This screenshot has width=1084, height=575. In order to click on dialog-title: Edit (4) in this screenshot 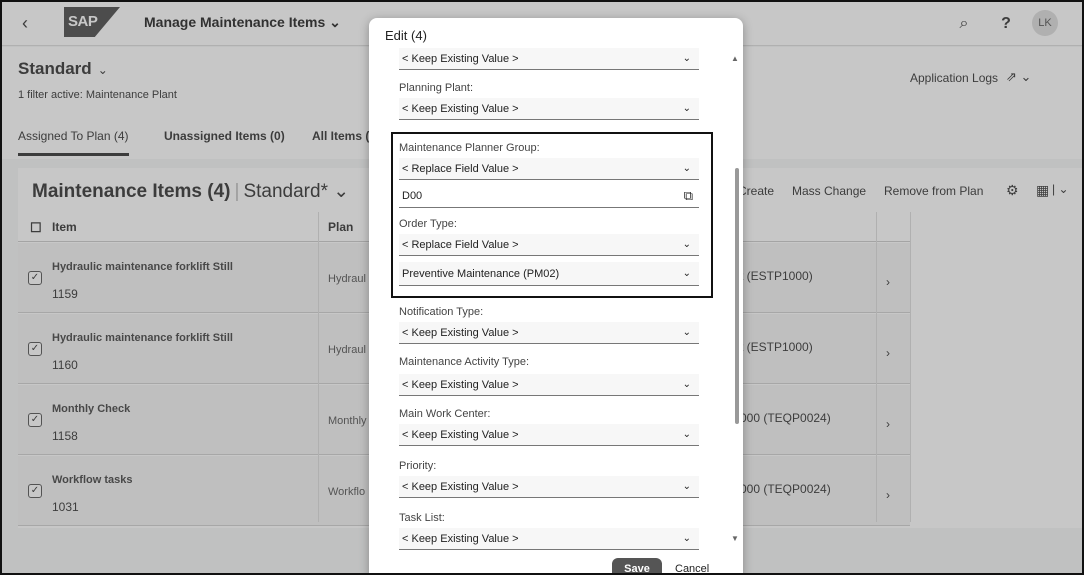, I will do `click(406, 35)`.